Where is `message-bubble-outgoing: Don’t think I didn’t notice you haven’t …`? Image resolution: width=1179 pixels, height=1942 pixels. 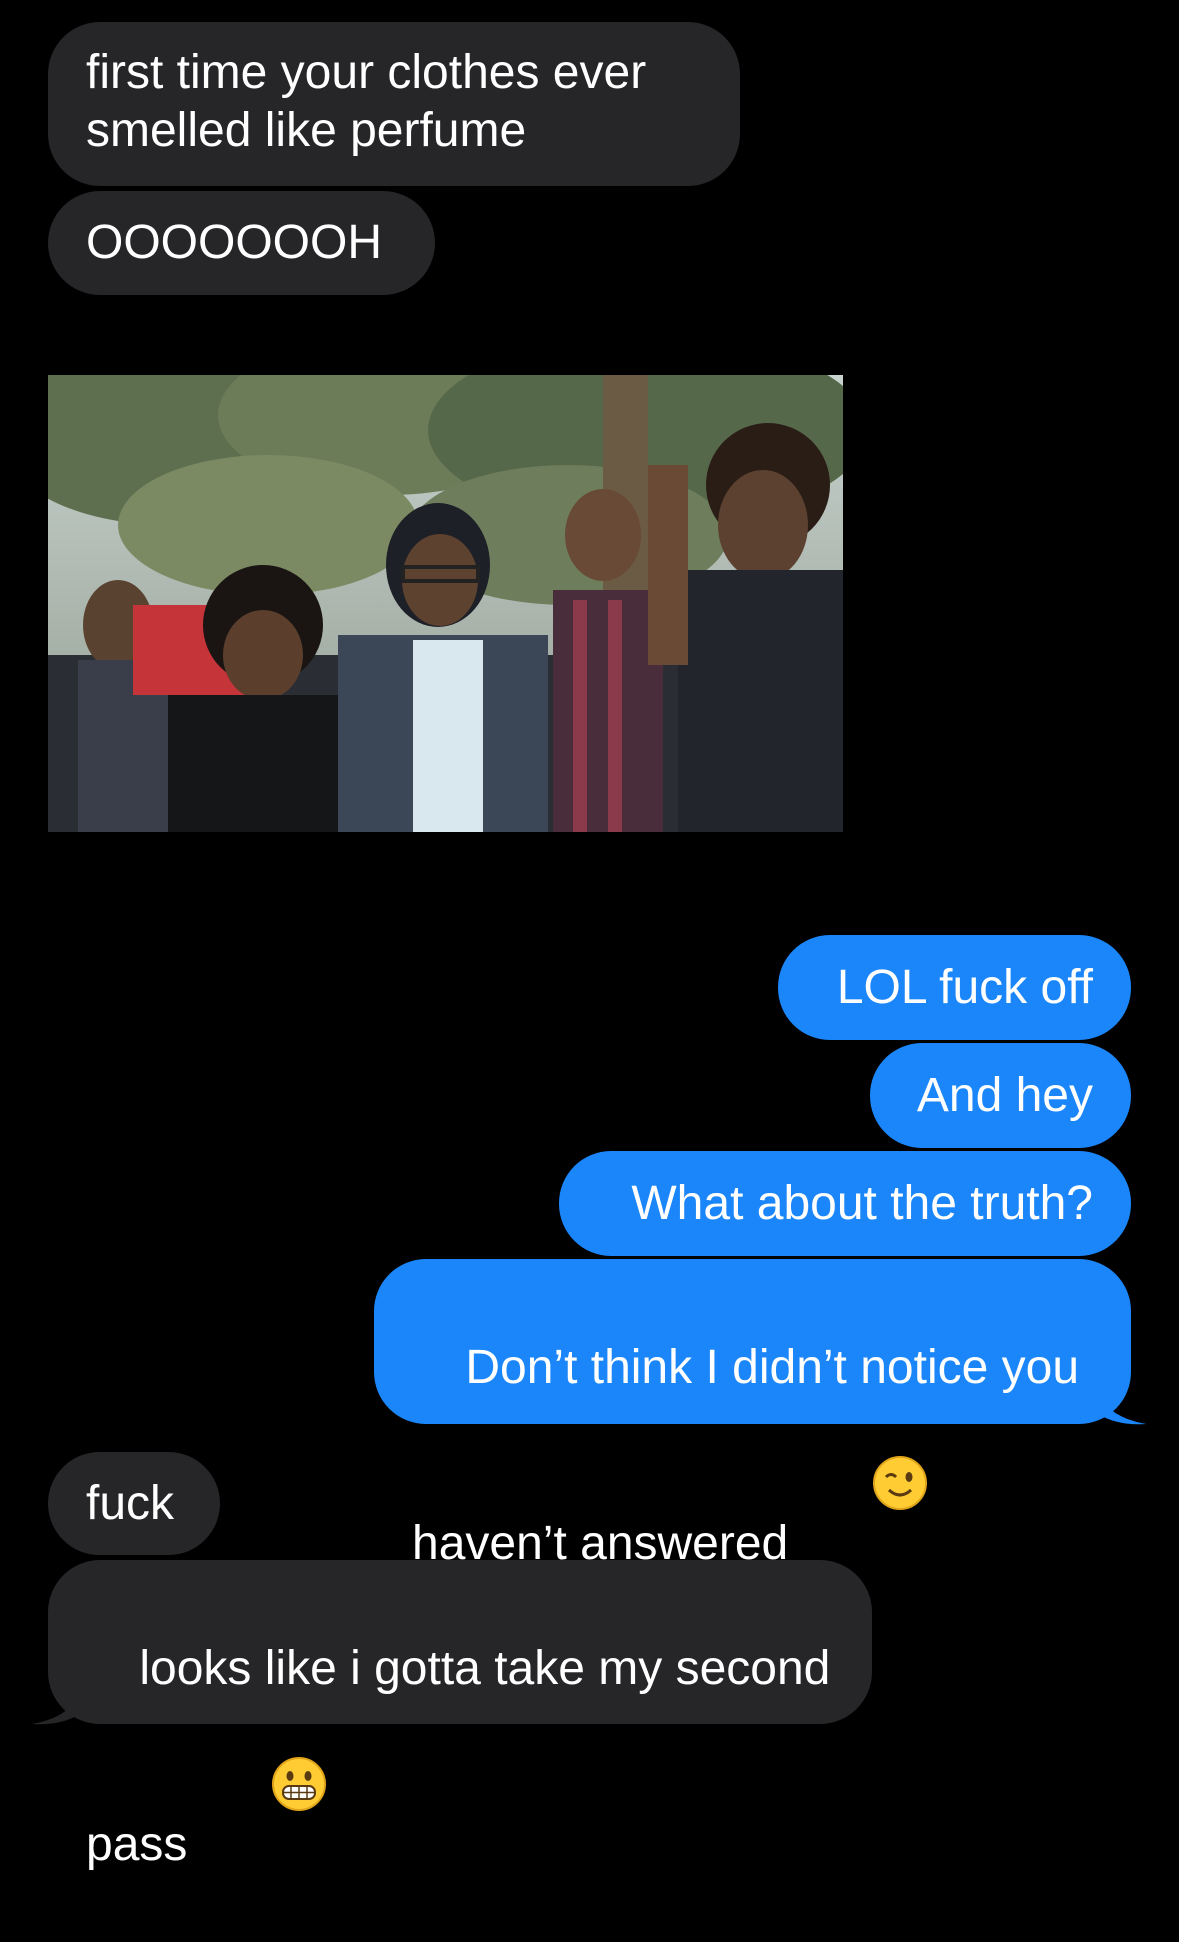
message-bubble-outgoing: Don’t think I didn’t notice you haven’t … is located at coordinates (752, 1414).